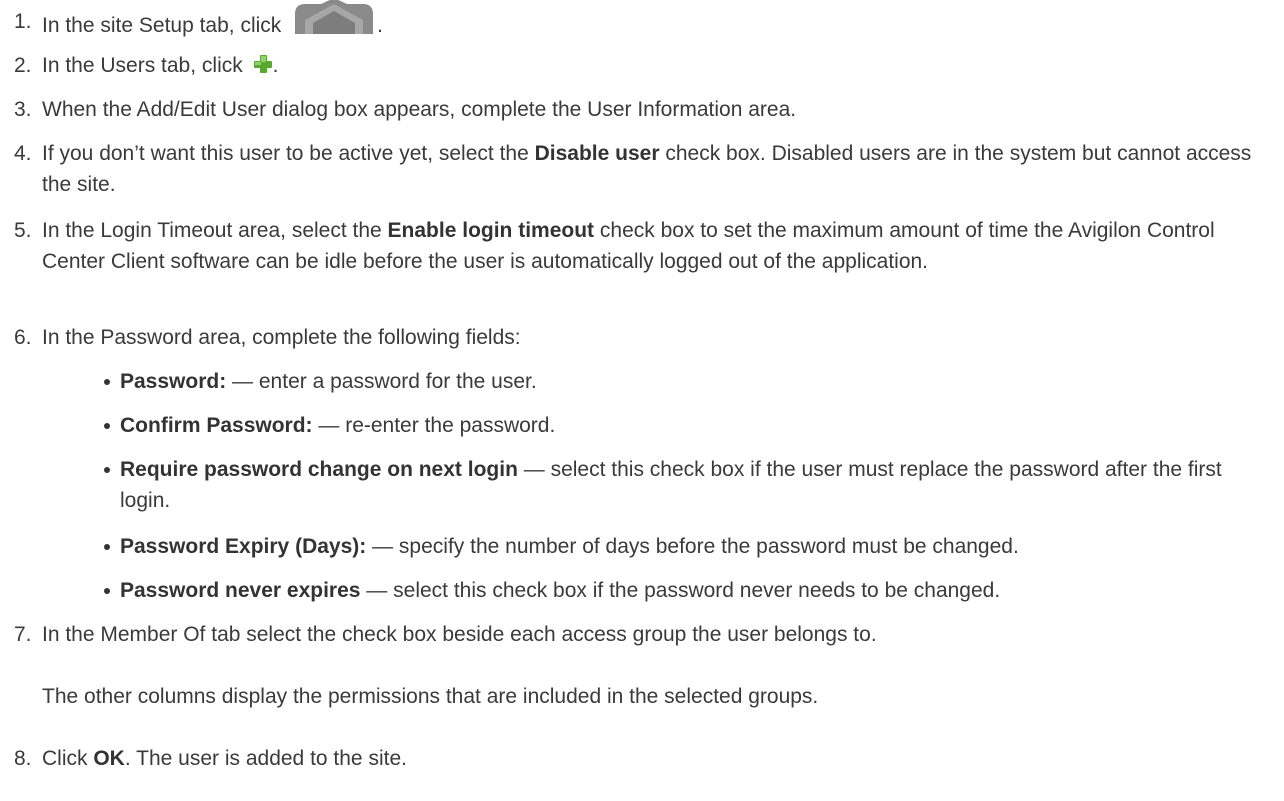 This screenshot has height=801, width=1284. Describe the element at coordinates (240, 590) in the screenshot. I see `field-name: Password never expires` at that location.